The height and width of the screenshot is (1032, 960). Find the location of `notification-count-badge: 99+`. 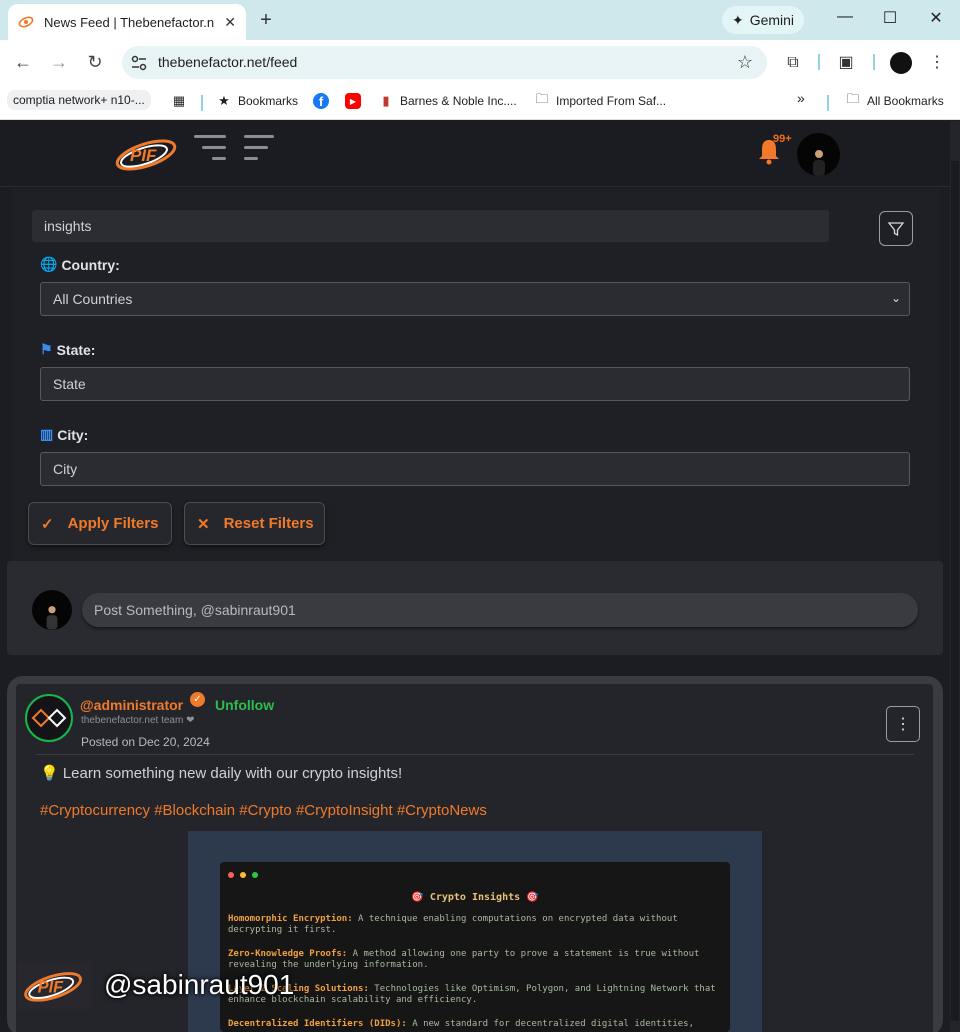

notification-count-badge: 99+ is located at coordinates (782, 139).